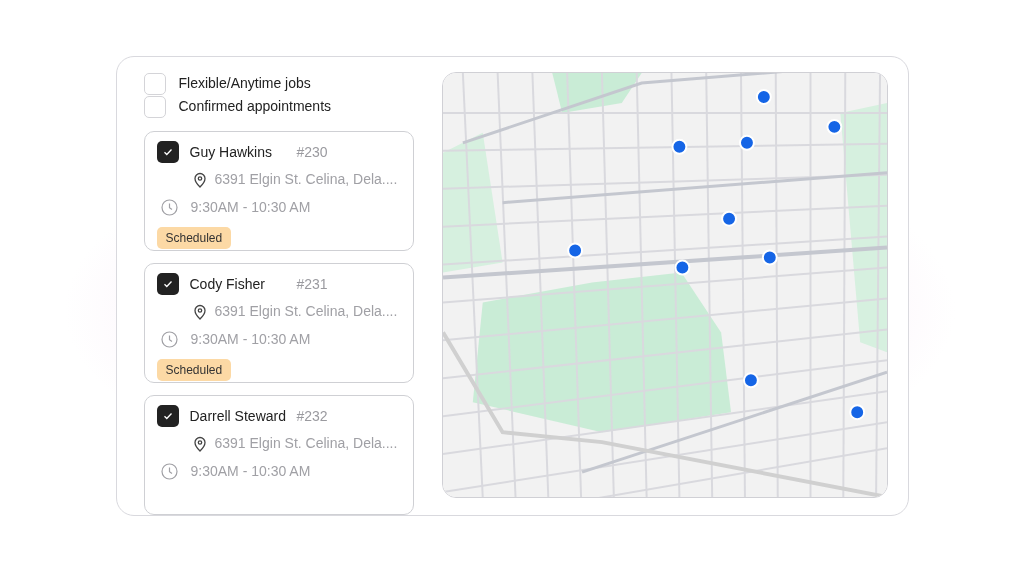 Image resolution: width=1024 pixels, height=572 pixels. I want to click on job-card: Guy Hawkins #230 6391 Elgin St. Celina, Dela.... 9:30AM - 10:30 AM Scheduled, so click(278, 191).